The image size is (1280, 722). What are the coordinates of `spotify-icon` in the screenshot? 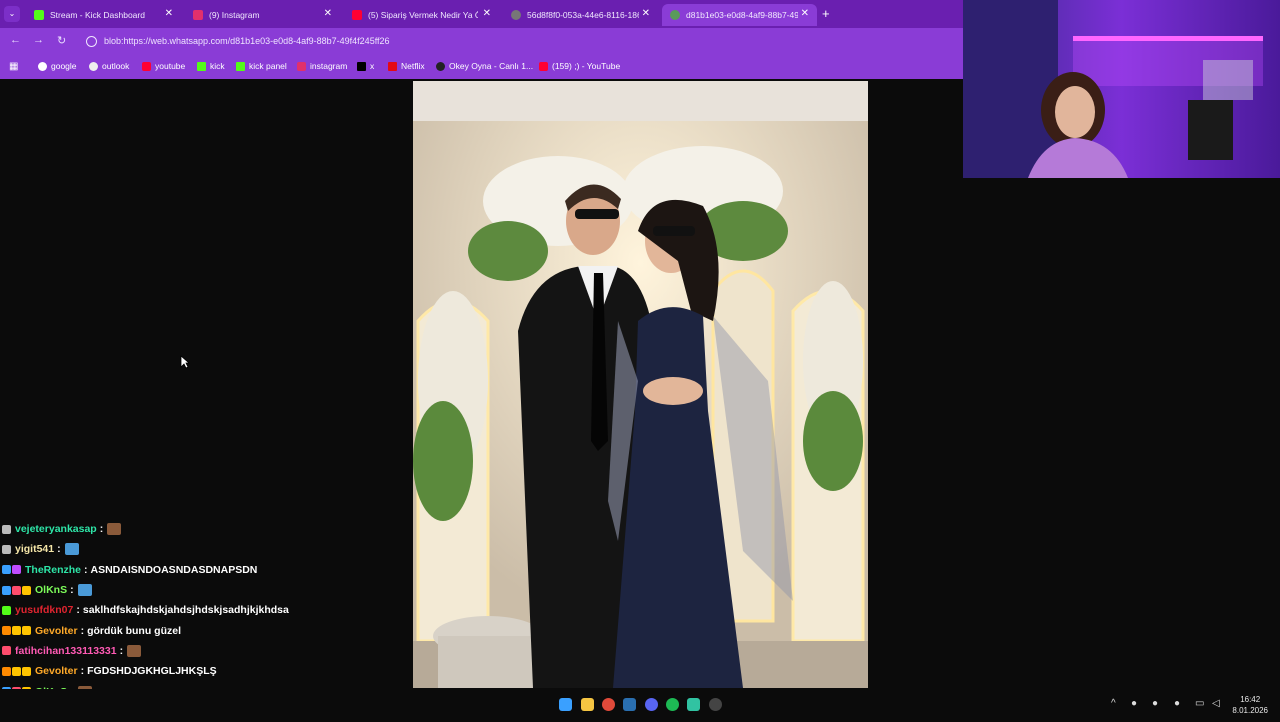 It's located at (672, 704).